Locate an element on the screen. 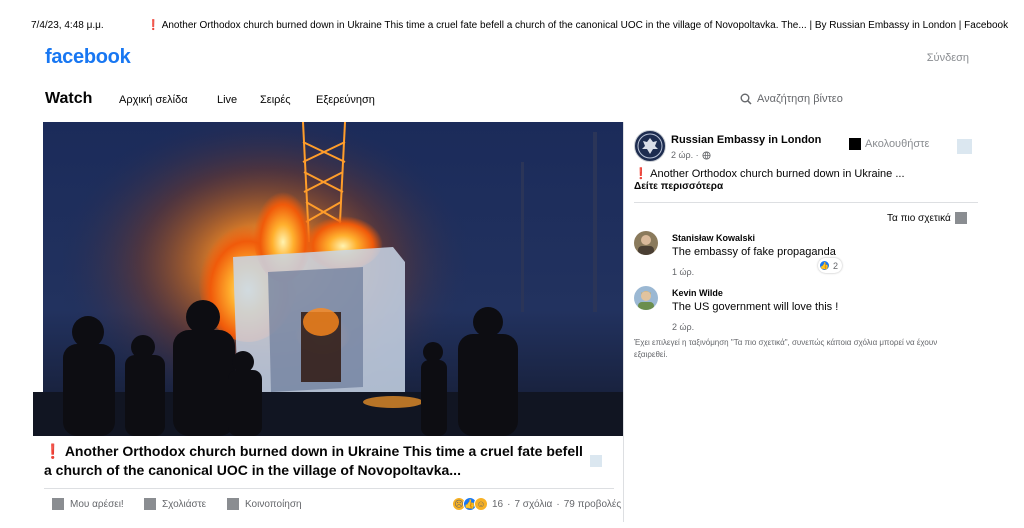 This screenshot has width=1024, height=528. post-time: 2 ώρ. · is located at coordinates (691, 155).